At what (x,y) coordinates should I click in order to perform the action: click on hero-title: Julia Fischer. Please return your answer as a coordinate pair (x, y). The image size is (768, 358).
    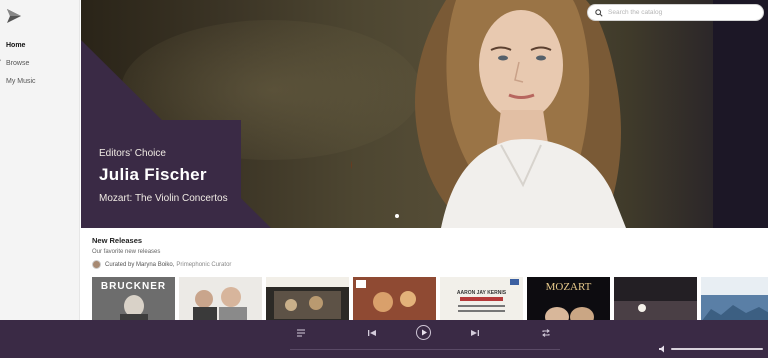
    Looking at the image, I should click on (163, 175).